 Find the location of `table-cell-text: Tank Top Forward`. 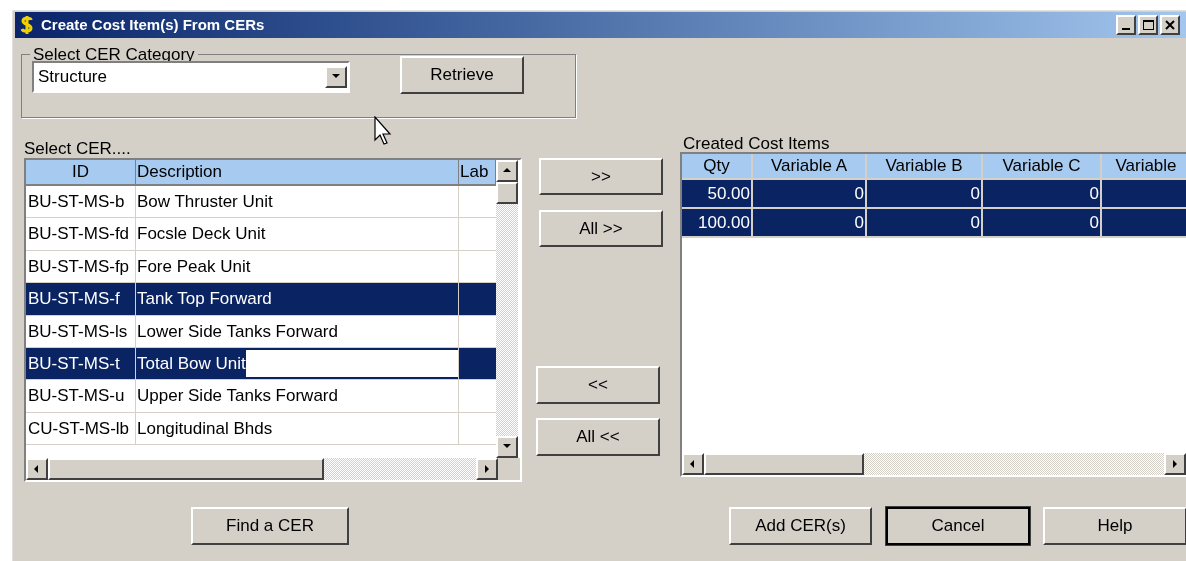

table-cell-text: Tank Top Forward is located at coordinates (204, 299).